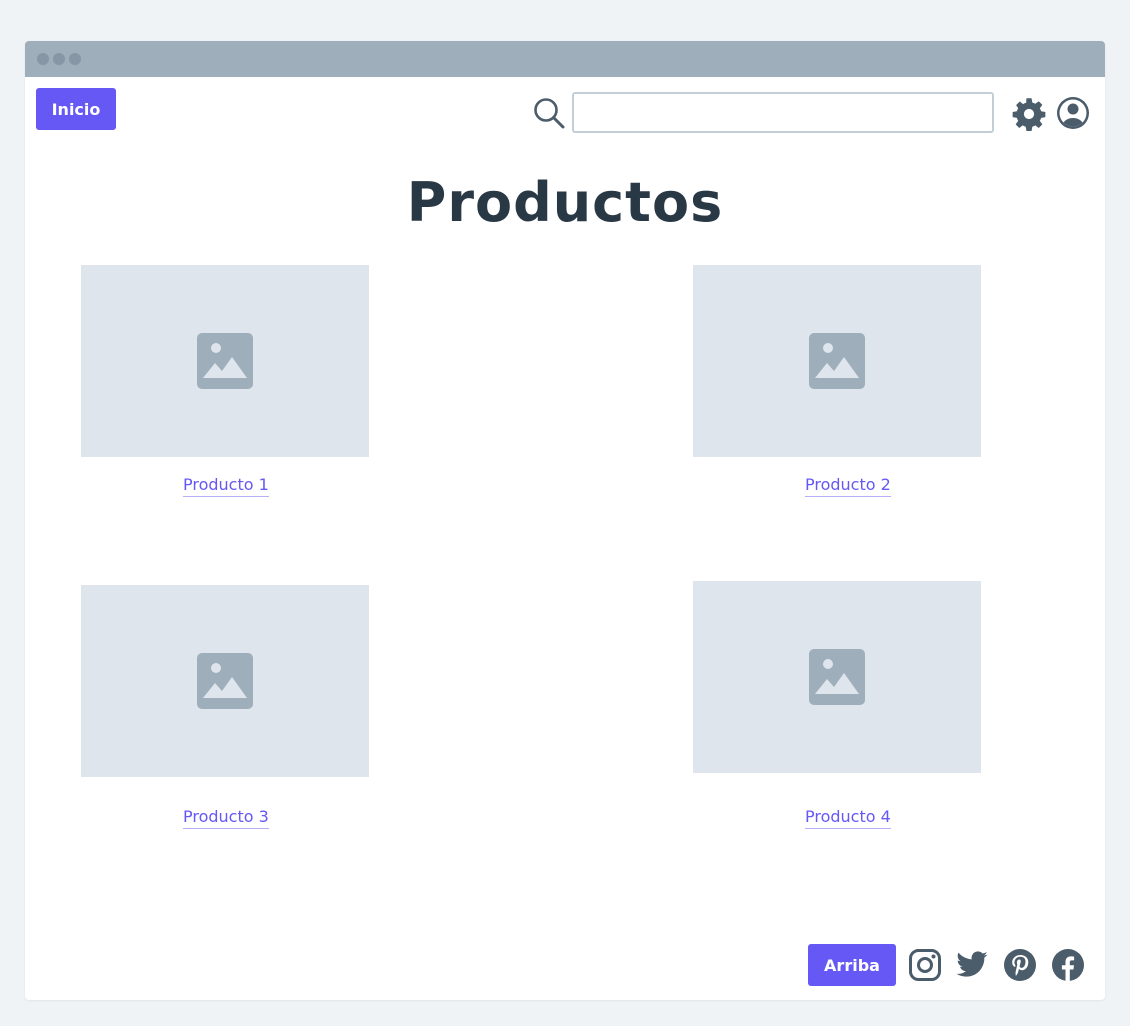 This screenshot has height=1026, width=1130. What do you see at coordinates (1073, 113) in the screenshot?
I see `user-avatar-icon` at bounding box center [1073, 113].